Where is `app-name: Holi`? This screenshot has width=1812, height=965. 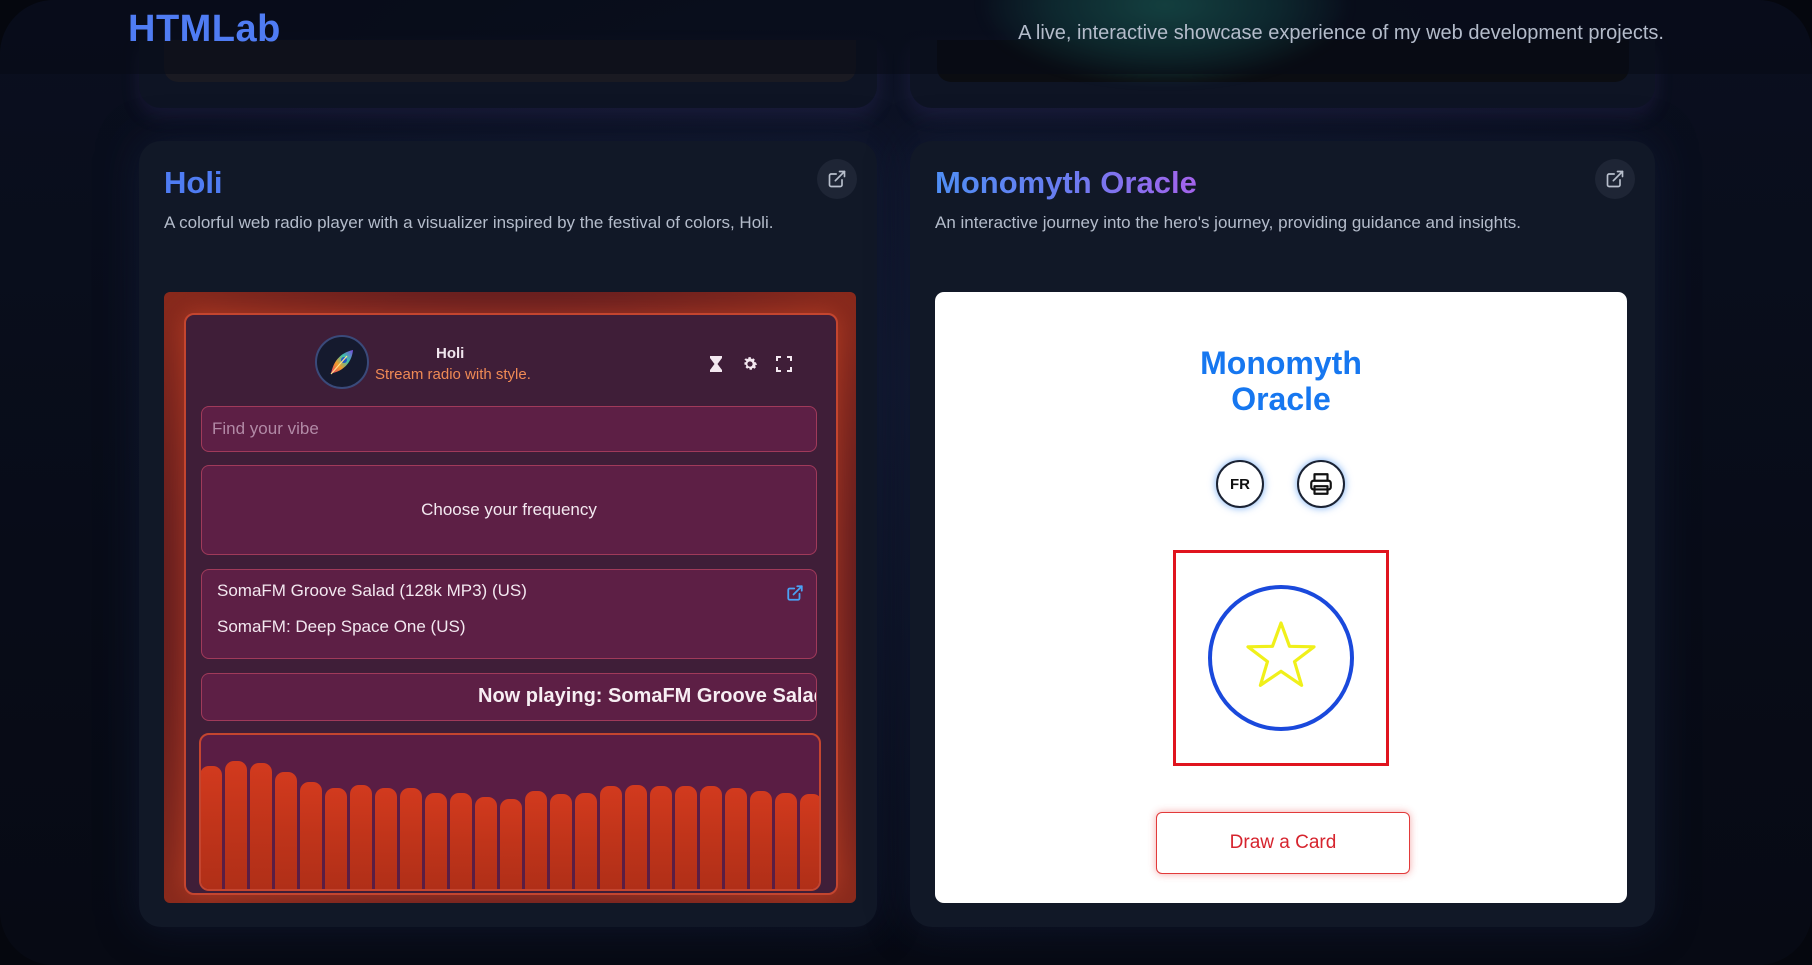 app-name: Holi is located at coordinates (450, 353).